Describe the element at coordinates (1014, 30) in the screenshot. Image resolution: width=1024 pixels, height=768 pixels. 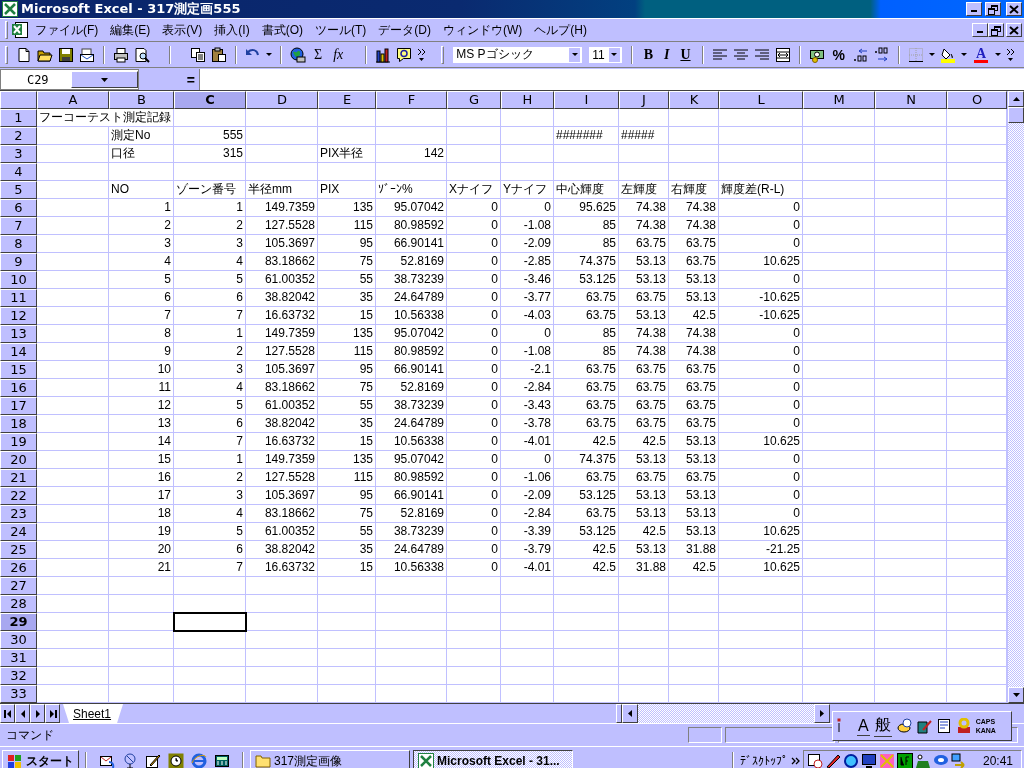
I see `document-close-button` at that location.